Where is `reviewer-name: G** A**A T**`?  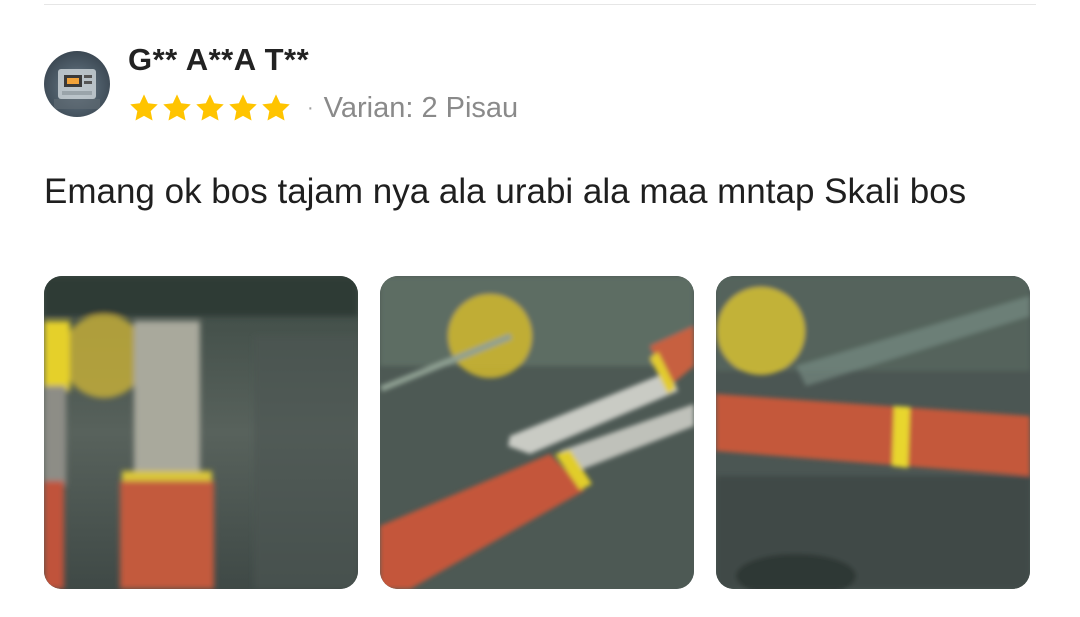 reviewer-name: G** A**A T** is located at coordinates (219, 59).